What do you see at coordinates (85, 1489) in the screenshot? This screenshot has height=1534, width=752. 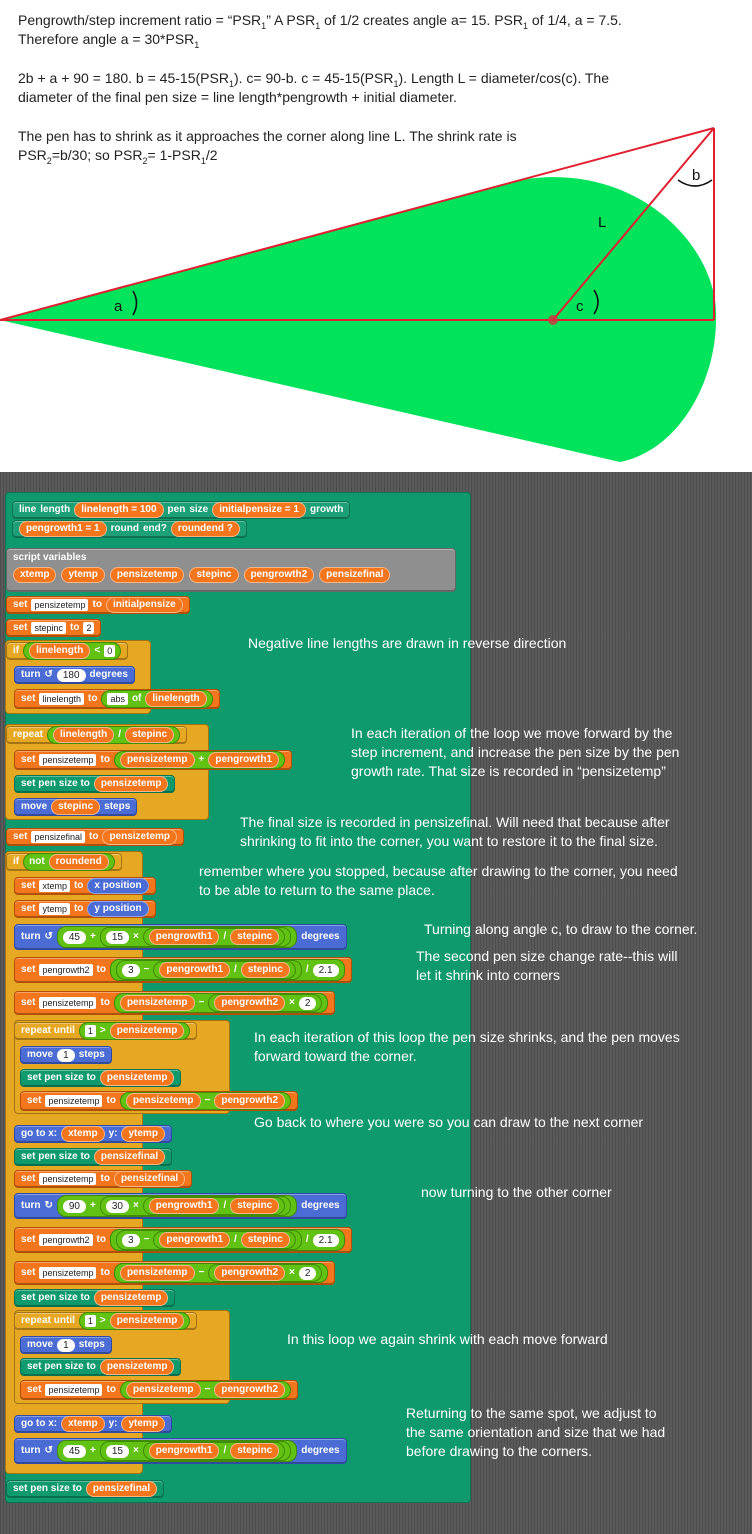 I see `set-pen-size-final-block-2: set pen size to pensizefinal` at bounding box center [85, 1489].